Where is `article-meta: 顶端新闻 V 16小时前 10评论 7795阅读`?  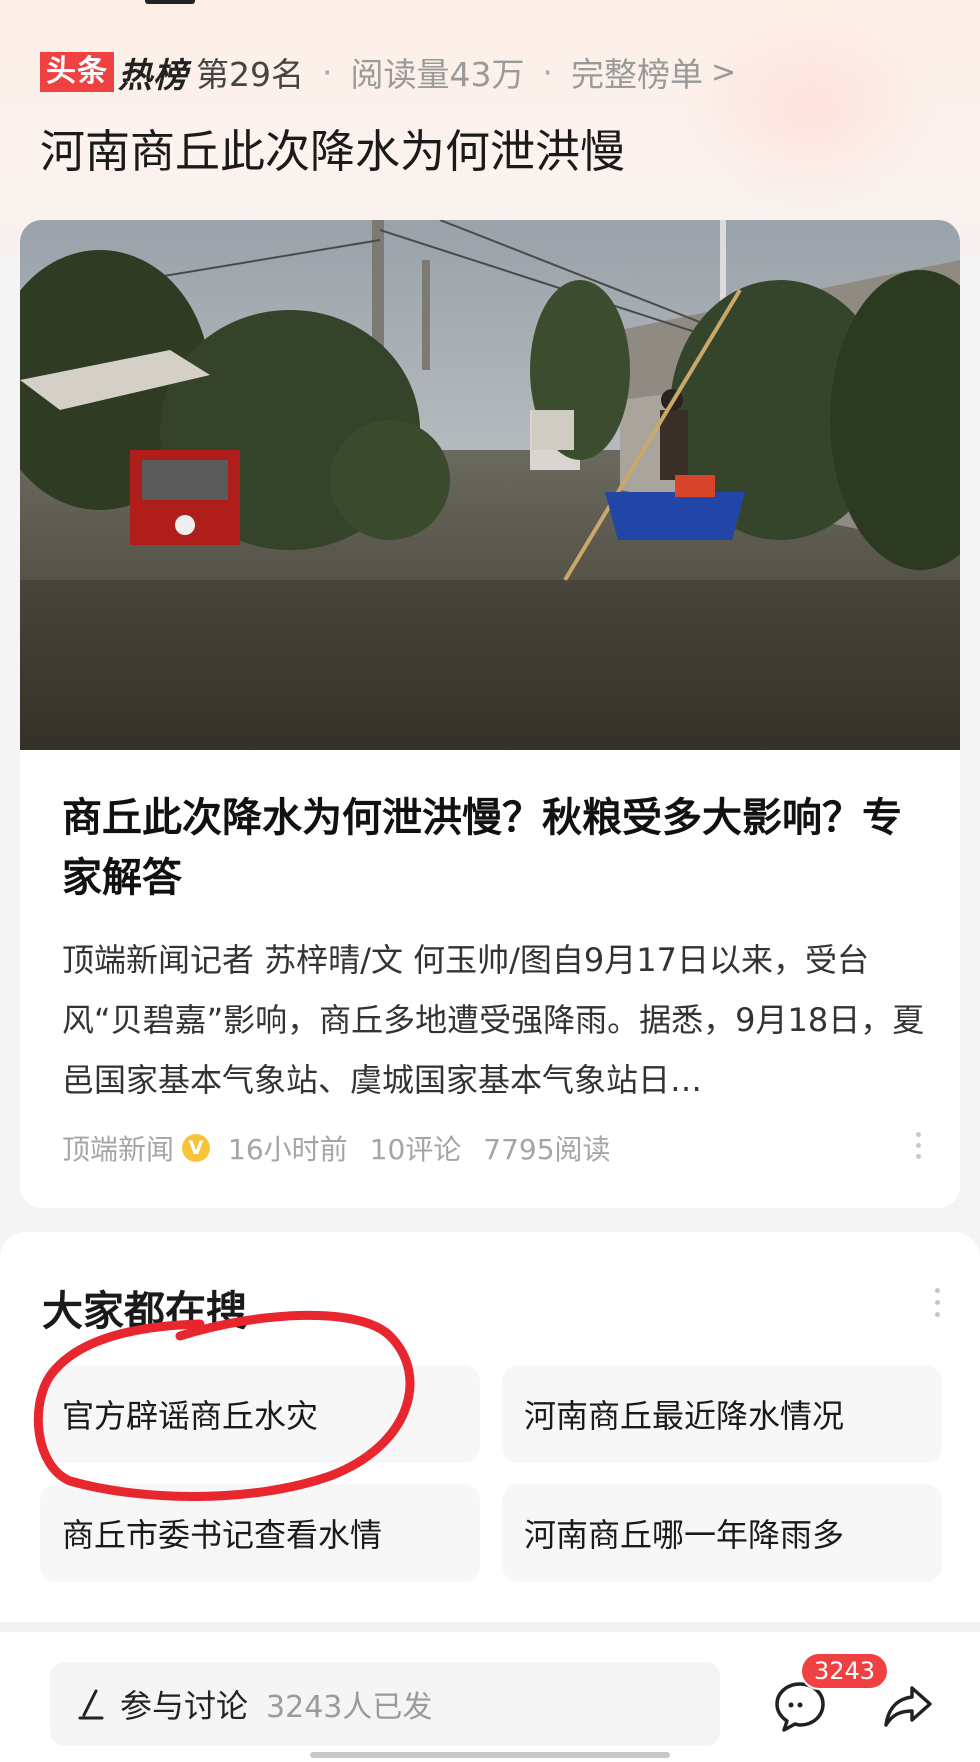 article-meta: 顶端新闻 V 16小时前 10评论 7795阅读 is located at coordinates (336, 1148).